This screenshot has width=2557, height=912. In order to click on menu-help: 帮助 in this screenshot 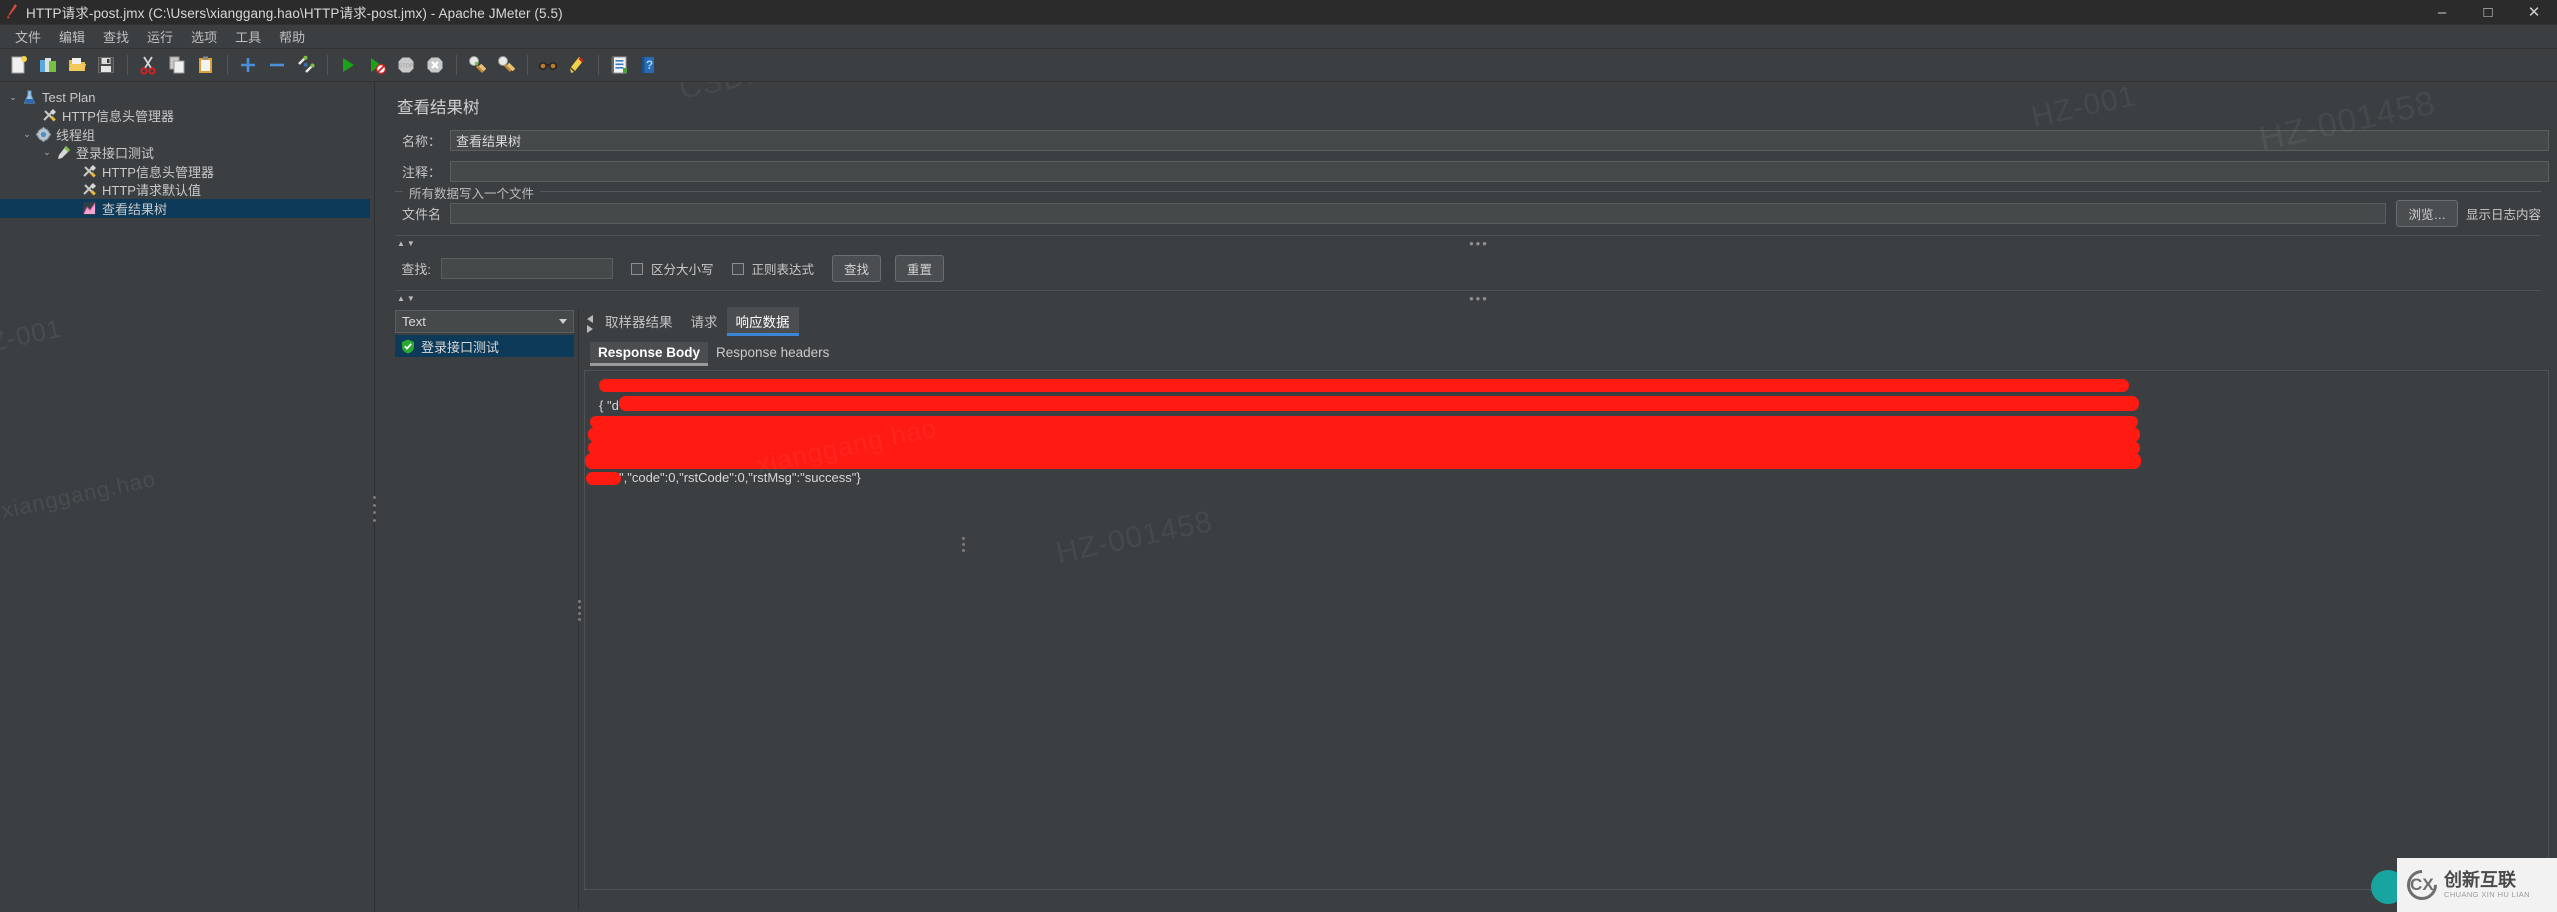, I will do `click(292, 36)`.